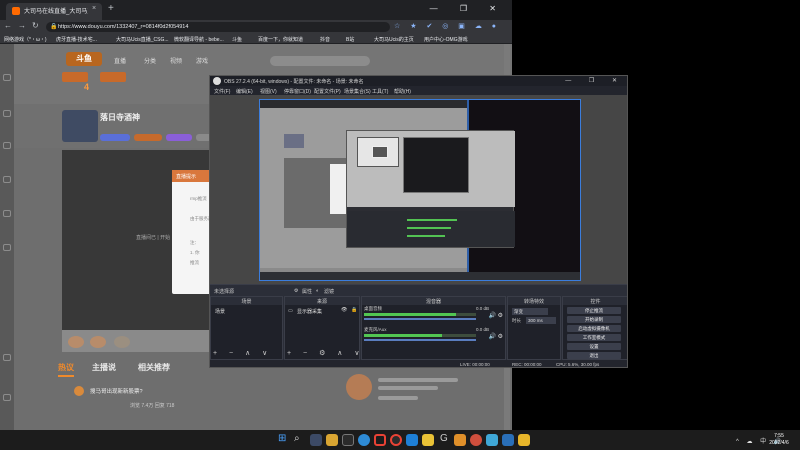  What do you see at coordinates (332, 440) in the screenshot?
I see `file-explorer-icon` at bounding box center [332, 440].